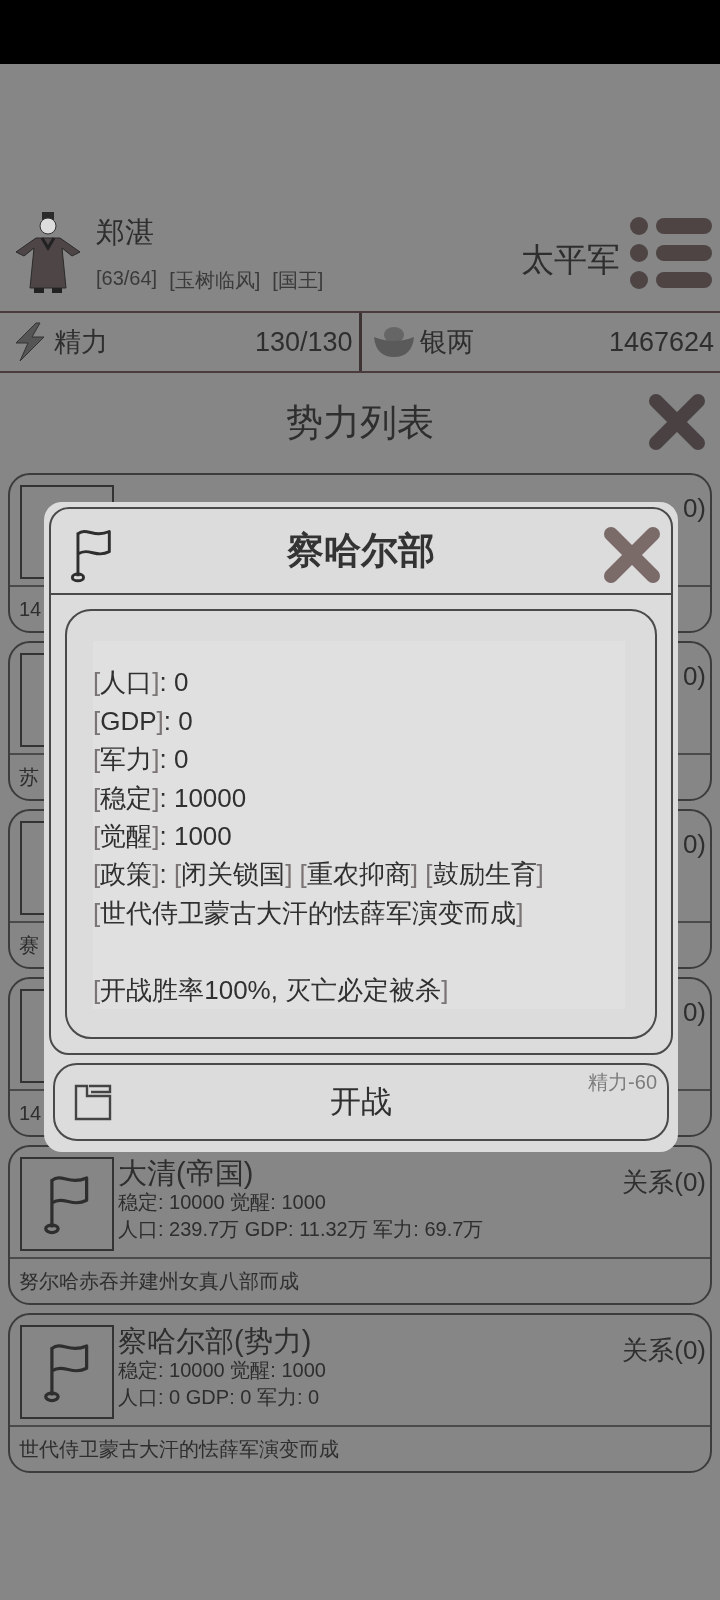 This screenshot has width=720, height=1600. What do you see at coordinates (309, 913) in the screenshot?
I see `info-line: [世代侍卫蒙古大汗的怯薛军演变而成]` at bounding box center [309, 913].